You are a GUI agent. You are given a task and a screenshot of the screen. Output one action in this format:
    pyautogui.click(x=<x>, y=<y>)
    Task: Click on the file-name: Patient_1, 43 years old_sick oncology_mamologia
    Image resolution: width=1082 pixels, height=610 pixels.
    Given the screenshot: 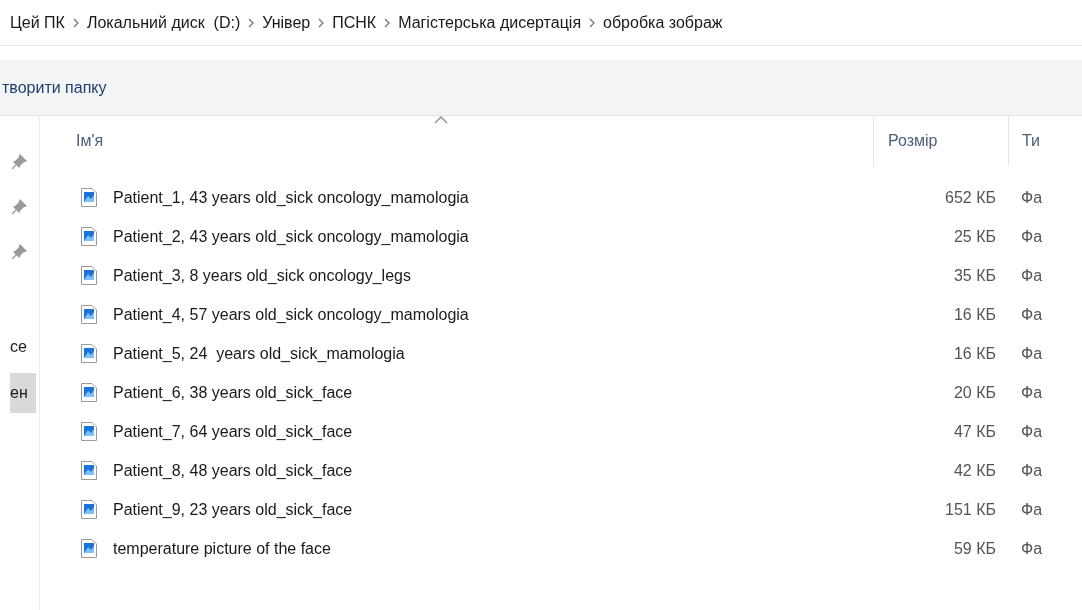 What is the action you would take?
    pyautogui.click(x=291, y=197)
    